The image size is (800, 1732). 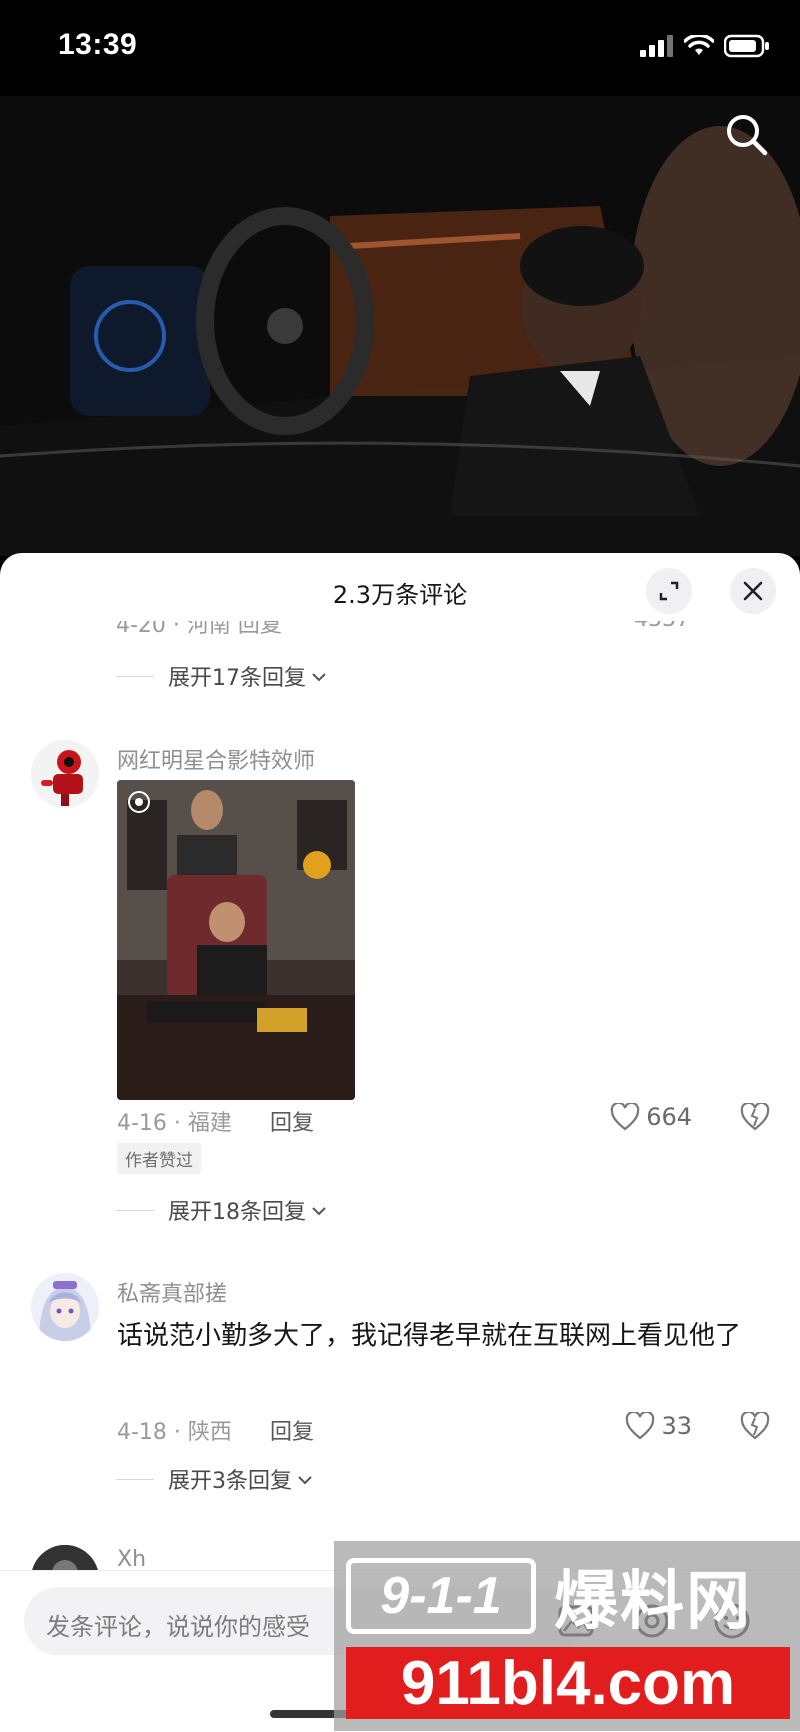 What do you see at coordinates (131, 1559) in the screenshot?
I see `comment-username: Xh` at bounding box center [131, 1559].